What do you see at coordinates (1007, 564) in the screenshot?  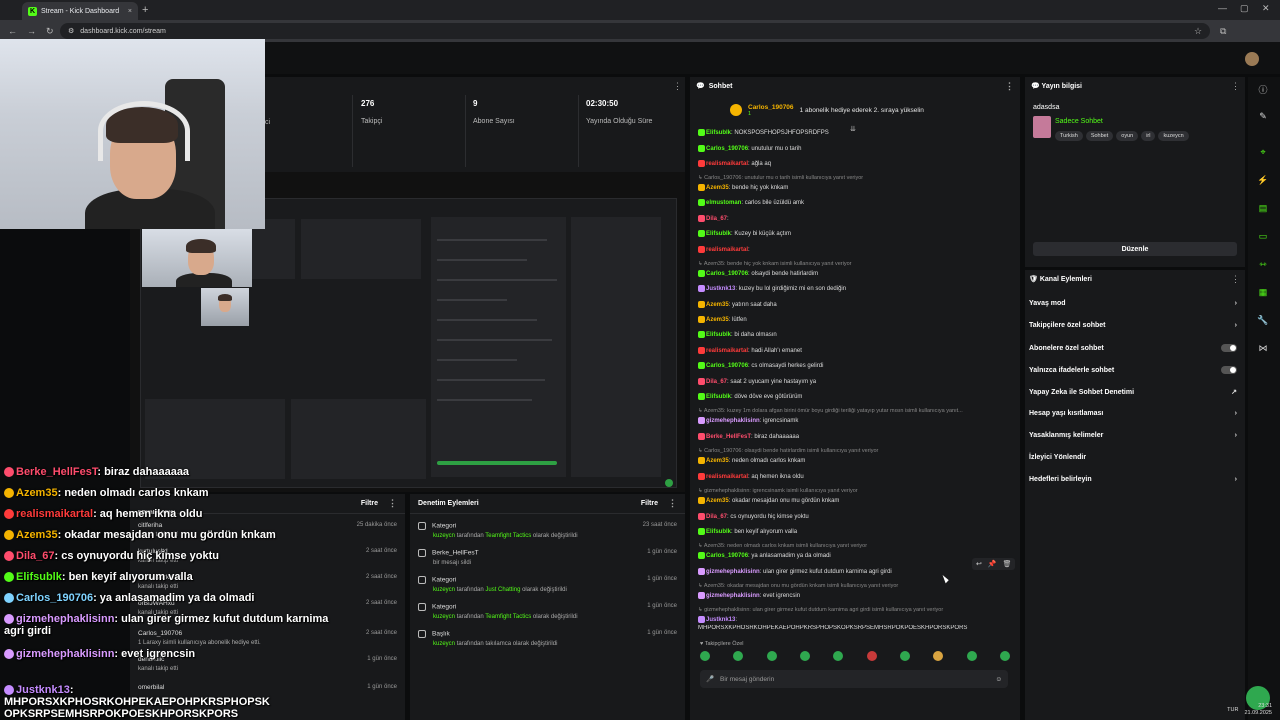 I see `delete-icon: 🗑` at bounding box center [1007, 564].